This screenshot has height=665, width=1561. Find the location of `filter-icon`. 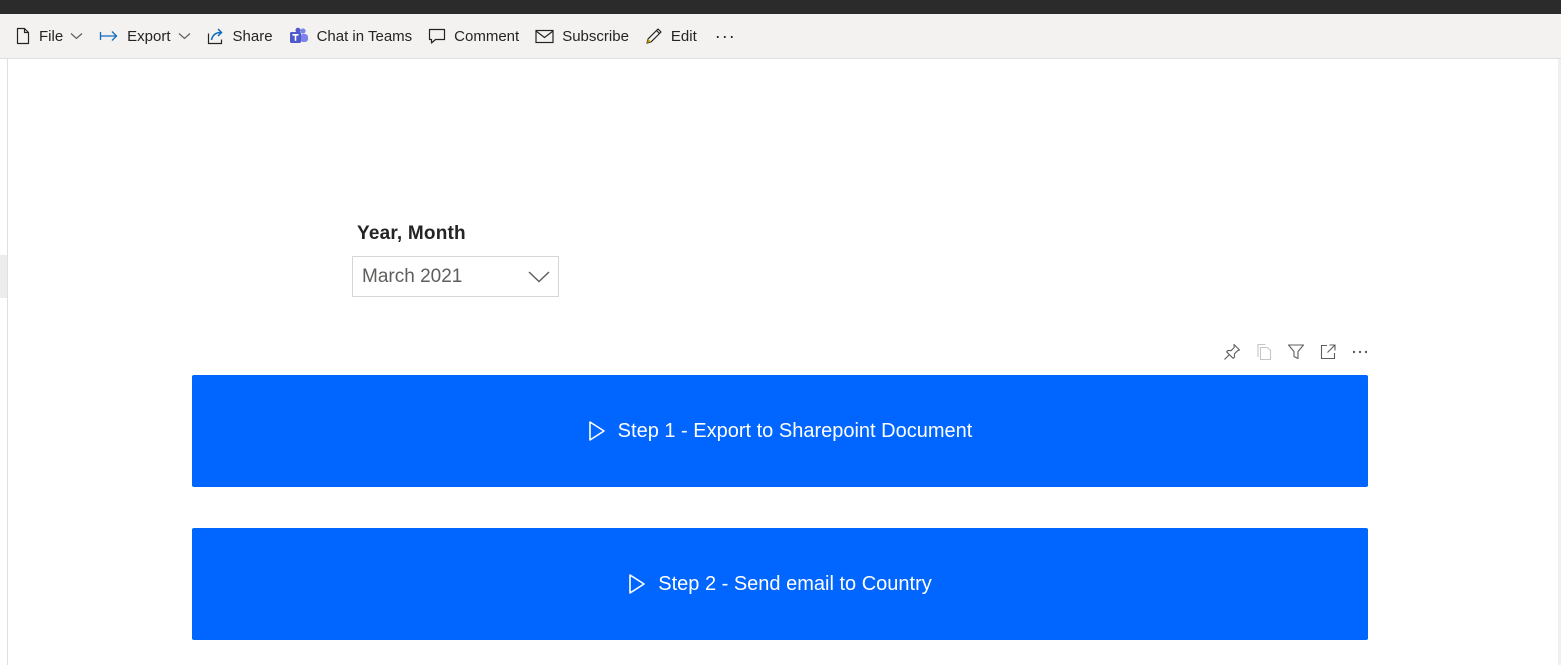

filter-icon is located at coordinates (1296, 352).